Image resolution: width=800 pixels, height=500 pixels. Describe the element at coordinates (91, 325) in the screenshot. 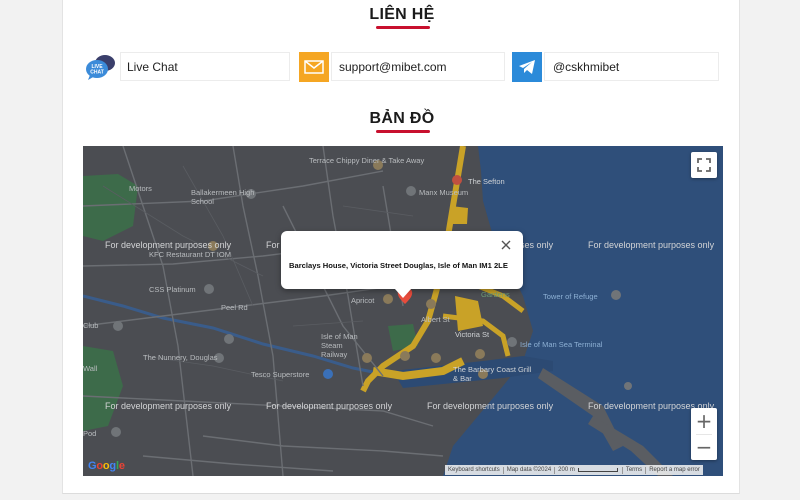

I see `place-label: Club` at that location.